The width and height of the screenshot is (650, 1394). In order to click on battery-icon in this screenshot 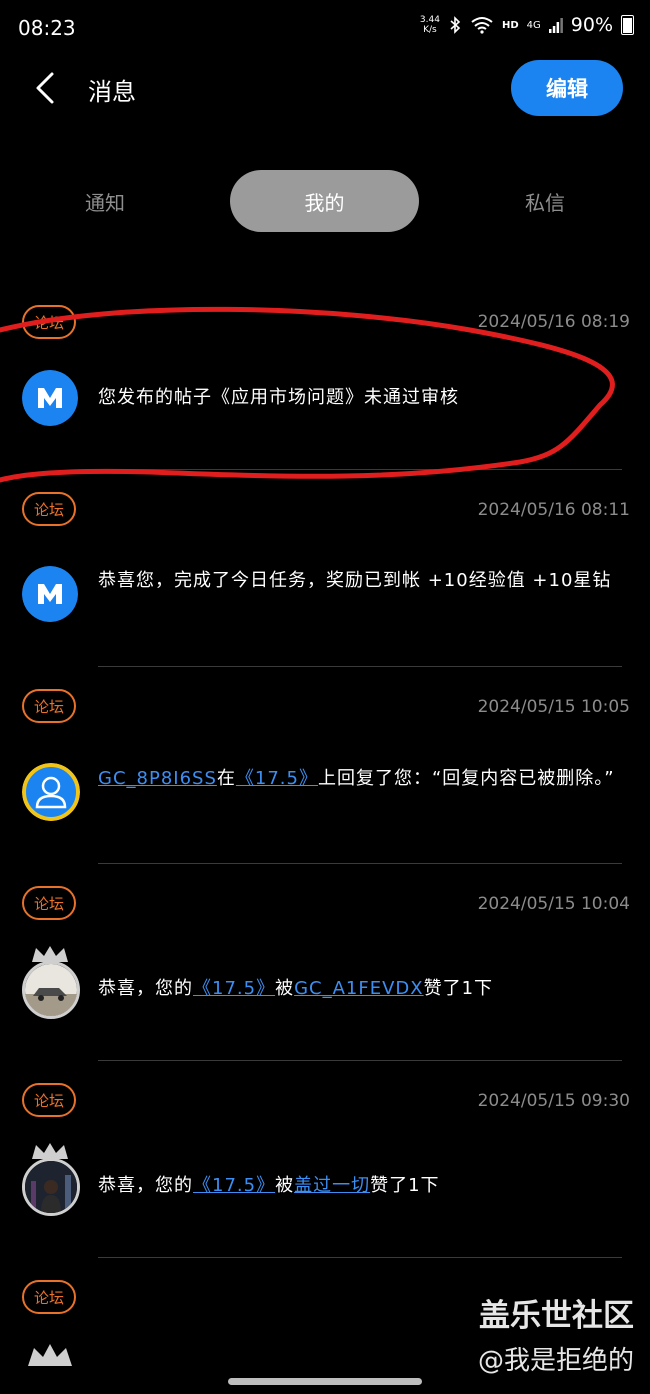, I will do `click(627, 25)`.